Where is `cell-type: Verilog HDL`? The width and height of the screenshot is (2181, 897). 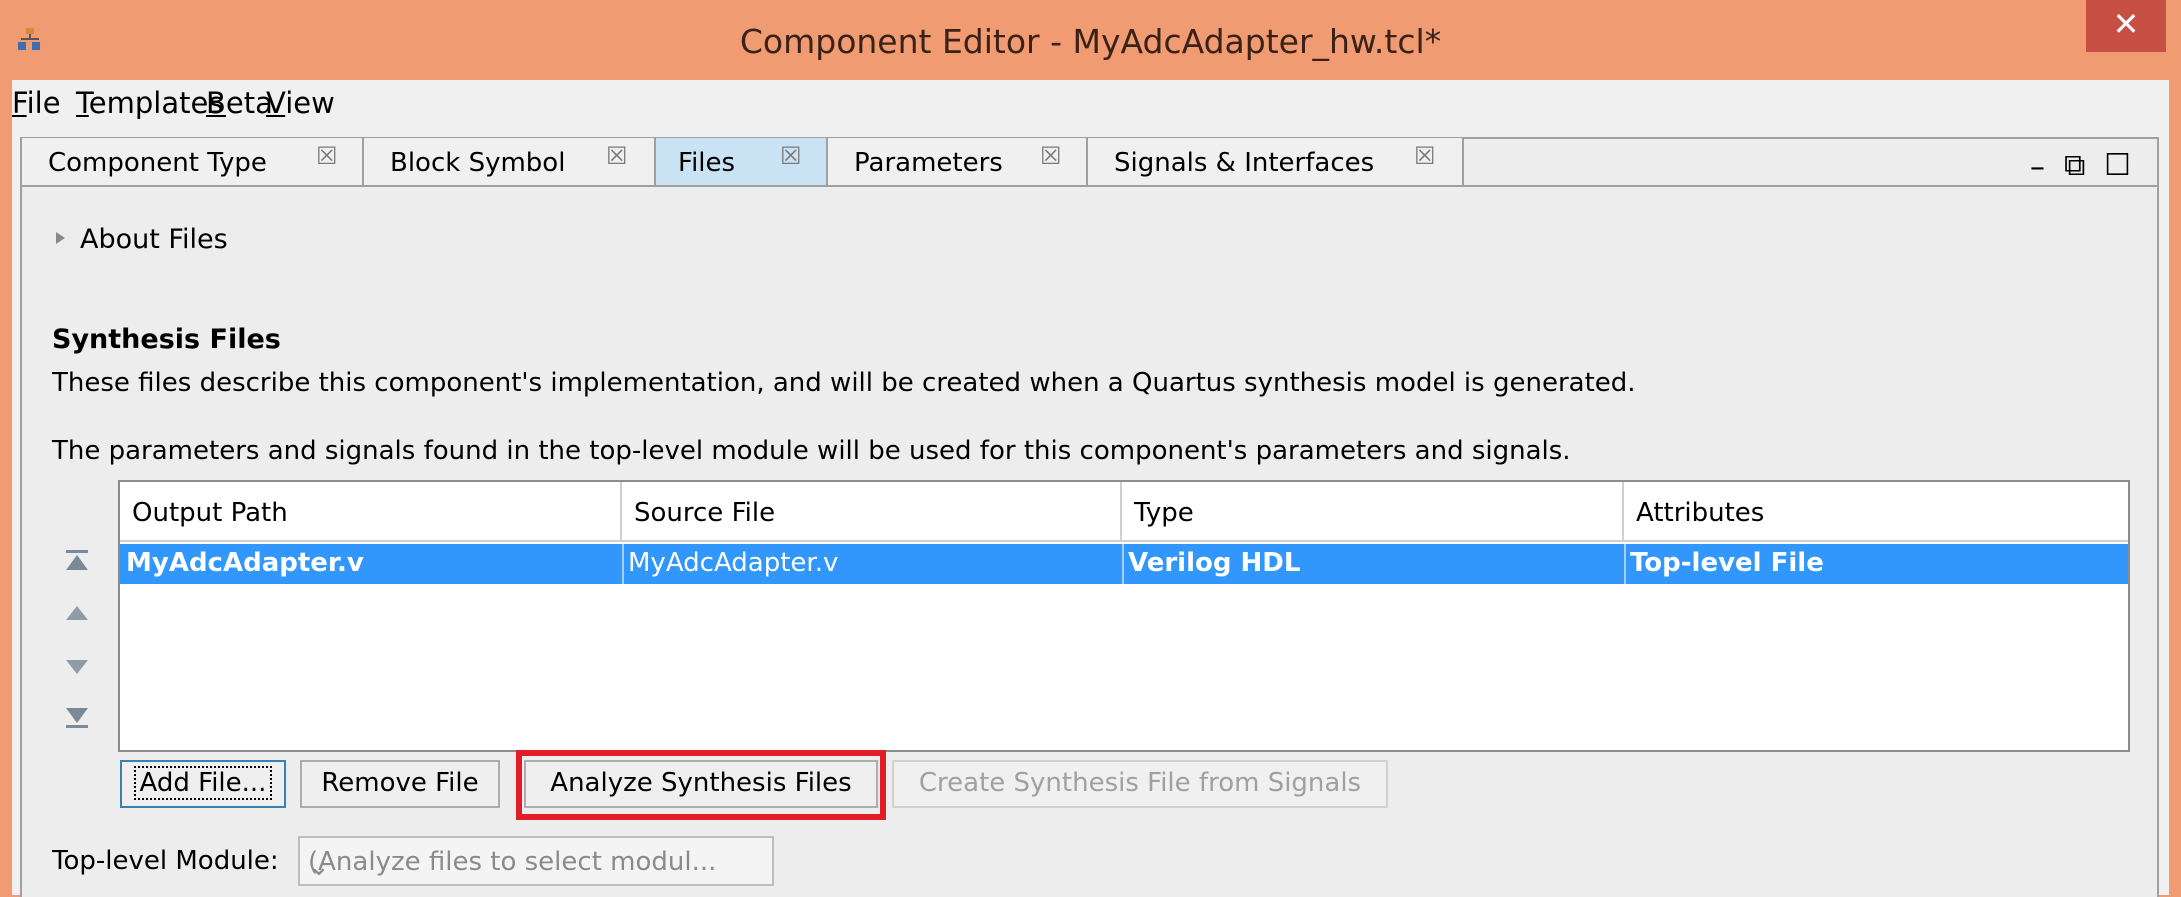
cell-type: Verilog HDL is located at coordinates (1214, 563).